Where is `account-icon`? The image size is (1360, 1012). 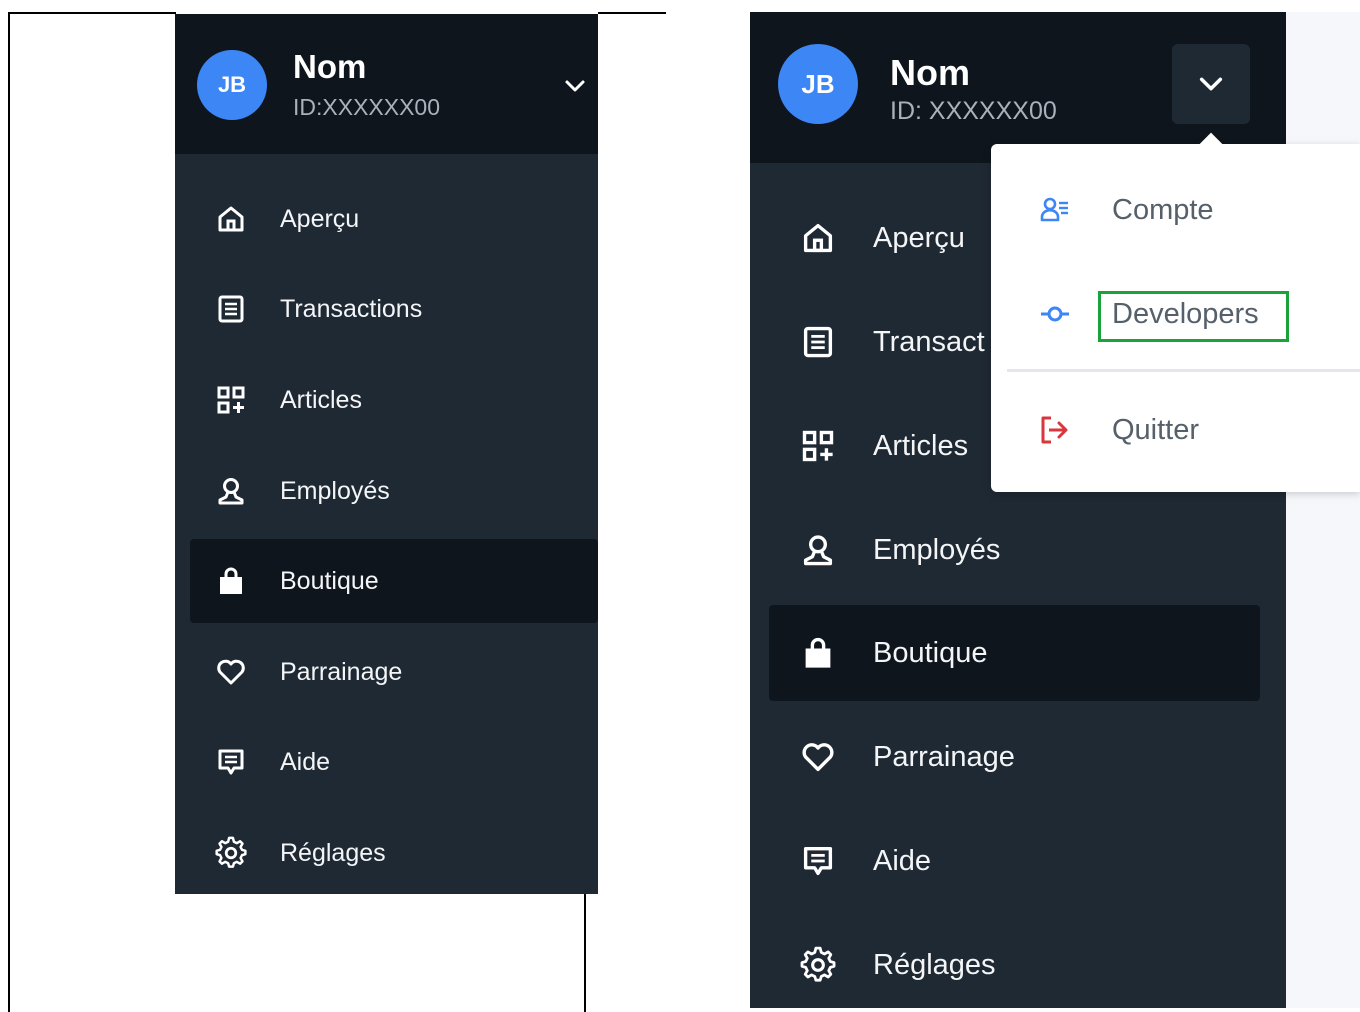
account-icon is located at coordinates (1055, 210).